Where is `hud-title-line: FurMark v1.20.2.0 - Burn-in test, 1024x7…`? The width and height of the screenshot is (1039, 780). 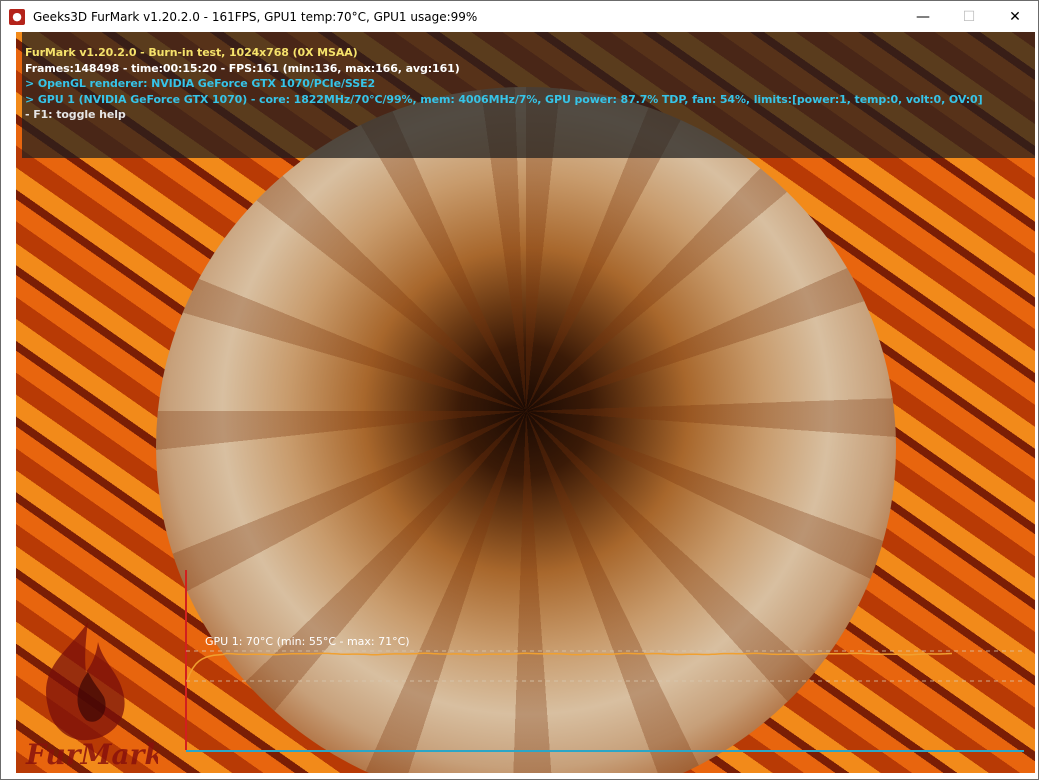
hud-title-line: FurMark v1.20.2.0 - Burn-in test, 1024x7… is located at coordinates (191, 52).